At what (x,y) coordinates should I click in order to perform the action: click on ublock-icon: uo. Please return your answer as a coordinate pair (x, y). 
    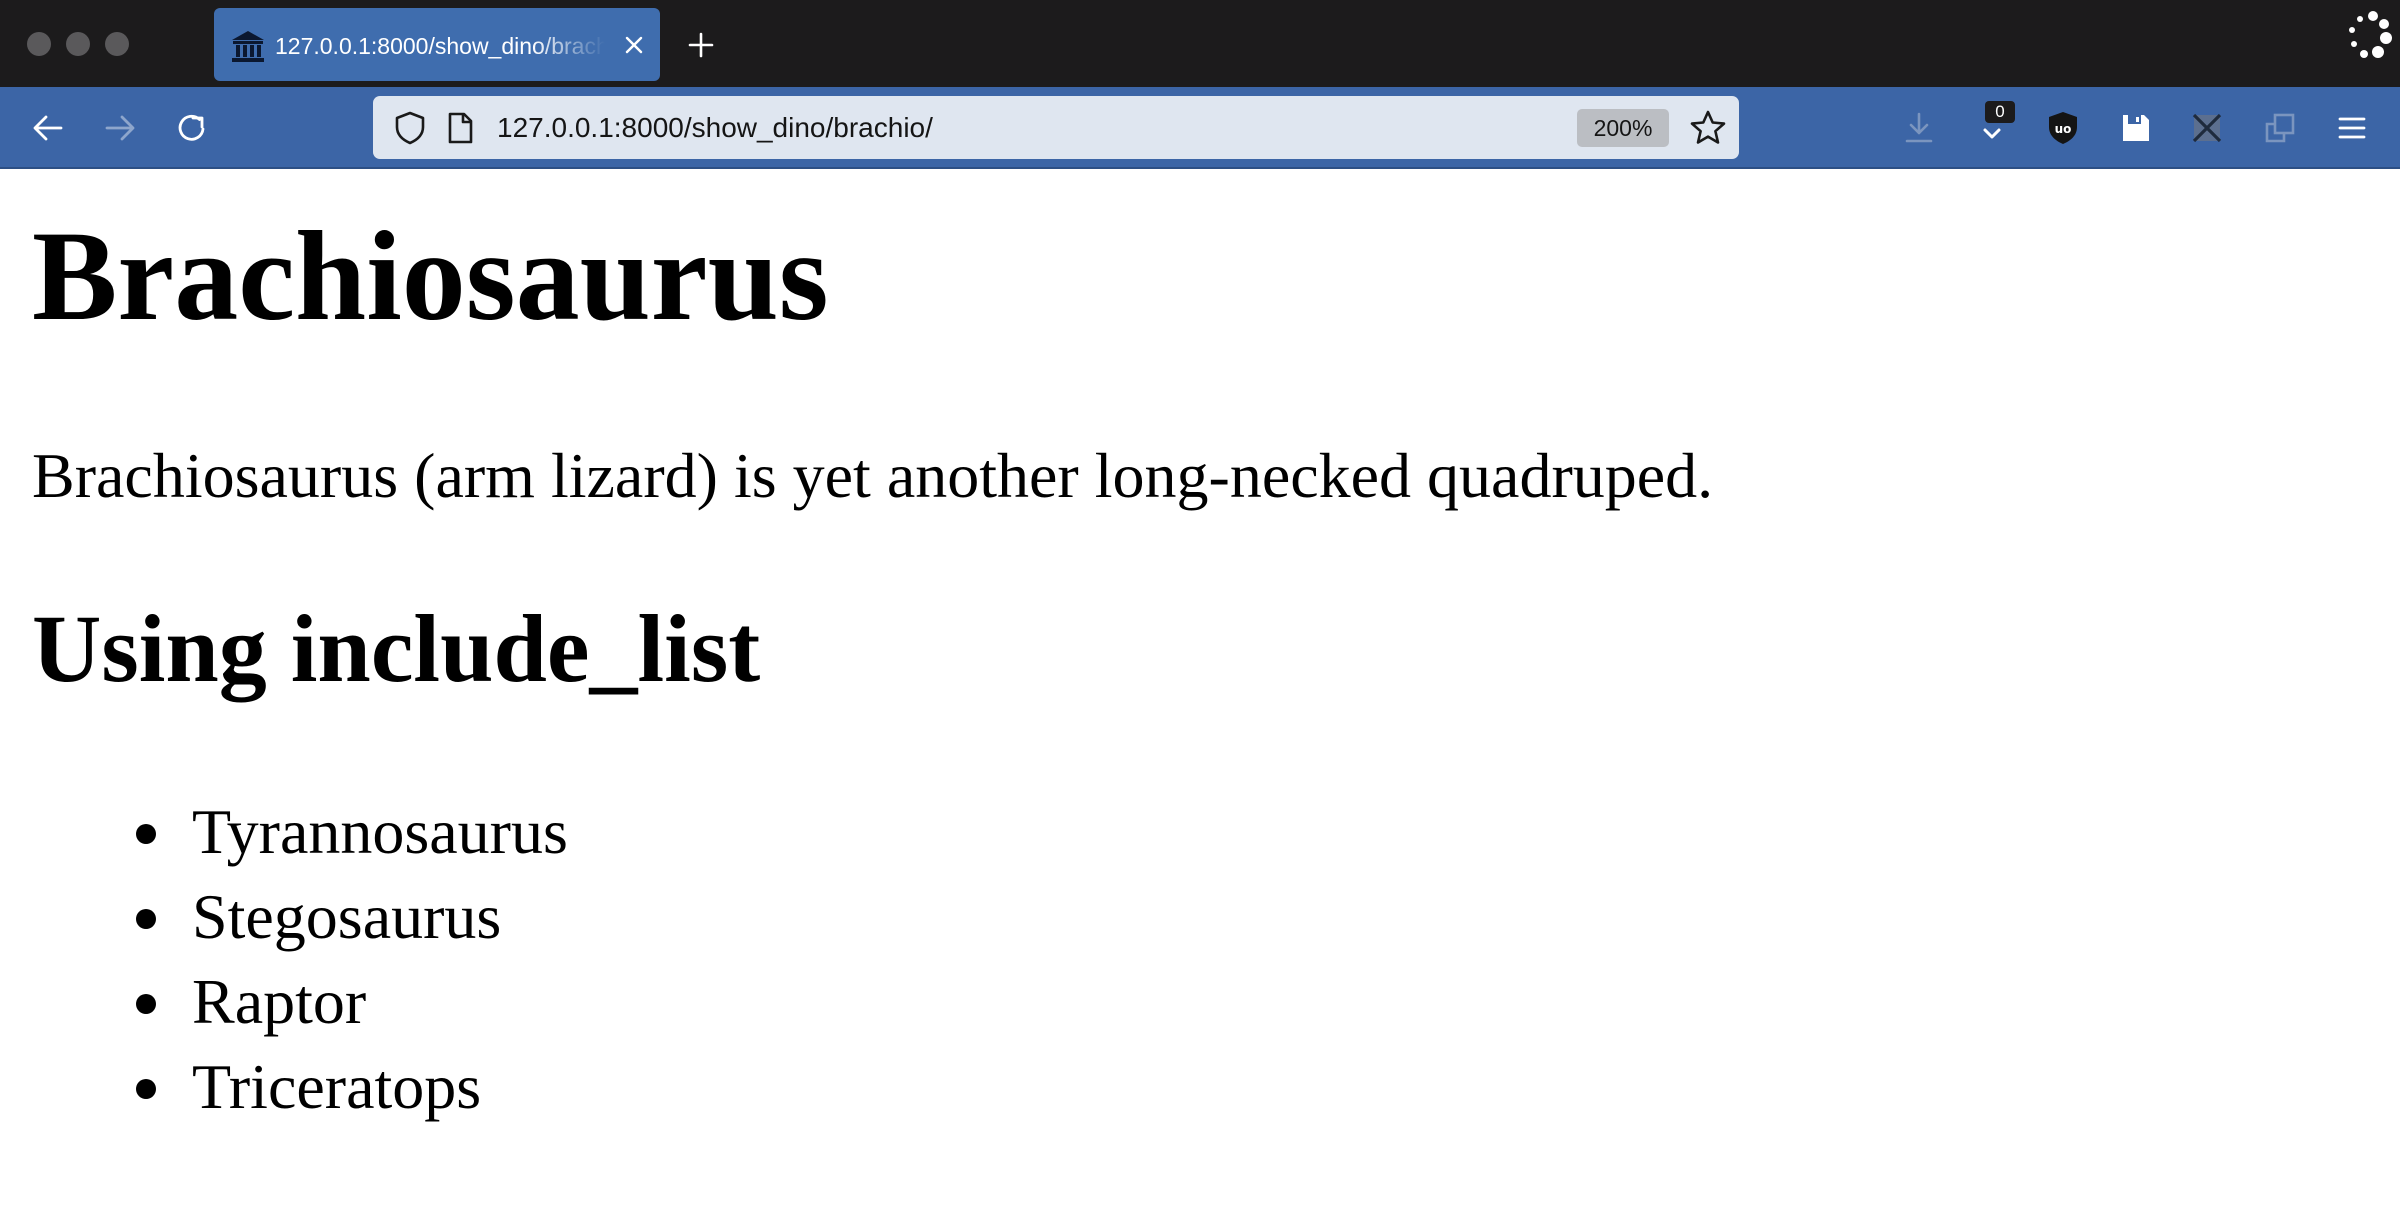
    Looking at the image, I should click on (2063, 128).